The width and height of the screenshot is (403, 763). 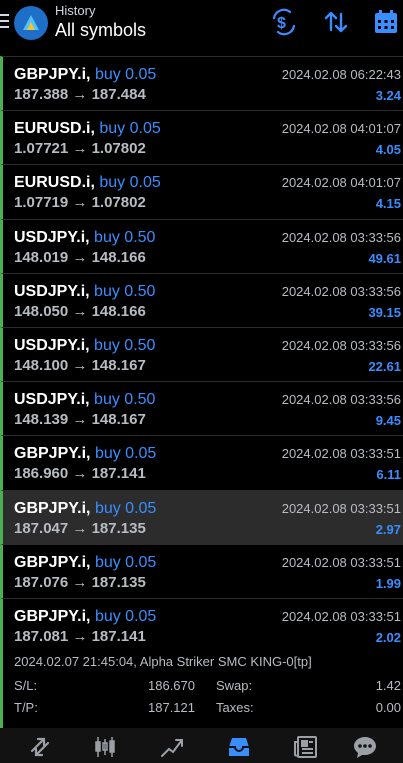 What do you see at coordinates (388, 421) in the screenshot?
I see `deal-profit: 9.45` at bounding box center [388, 421].